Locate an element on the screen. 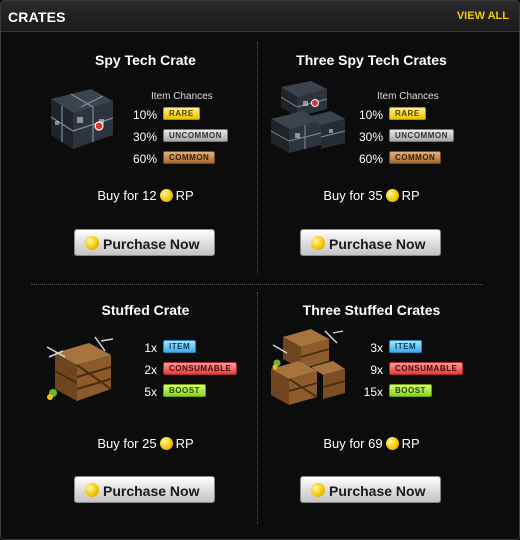  price-text: Buy for 35 is located at coordinates (353, 195).